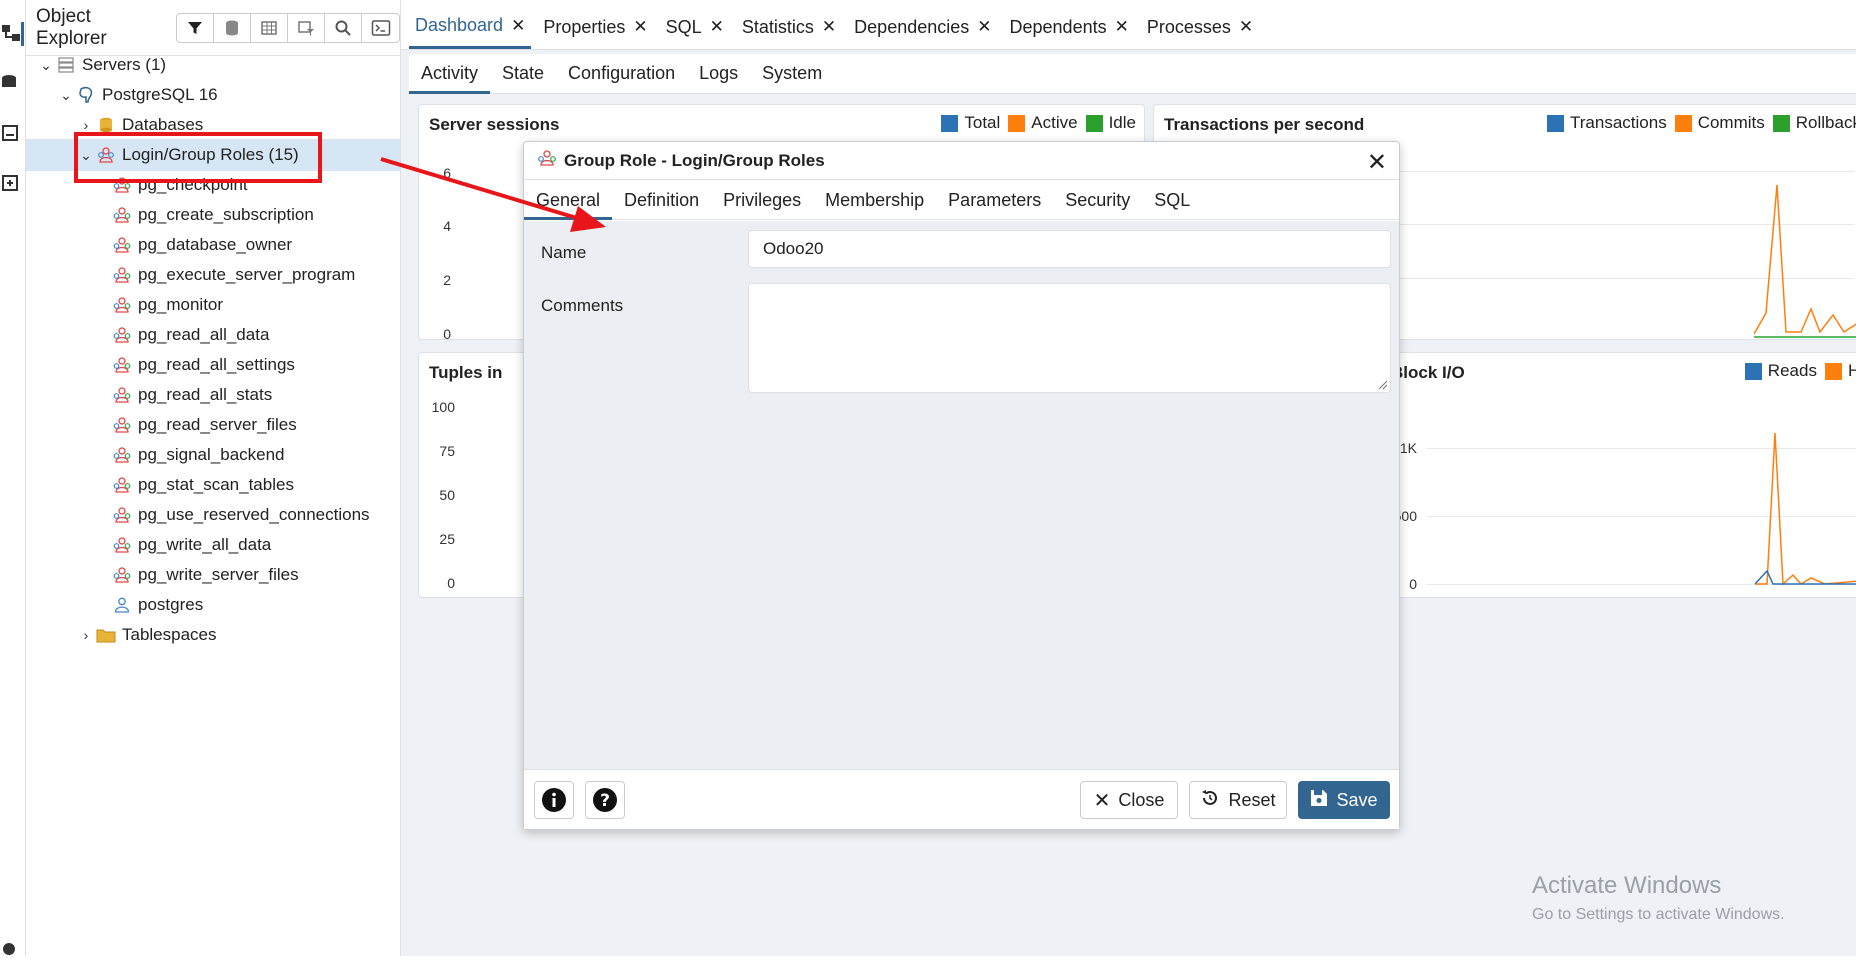  Describe the element at coordinates (380, 28) in the screenshot. I see `terminal-icon` at that location.